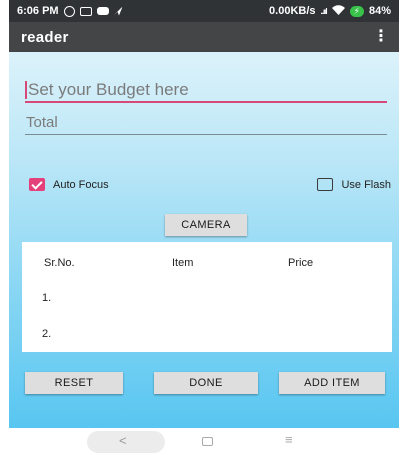 This screenshot has height=455, width=406. Describe the element at coordinates (325, 184) in the screenshot. I see `use-flash-checkbox` at that location.